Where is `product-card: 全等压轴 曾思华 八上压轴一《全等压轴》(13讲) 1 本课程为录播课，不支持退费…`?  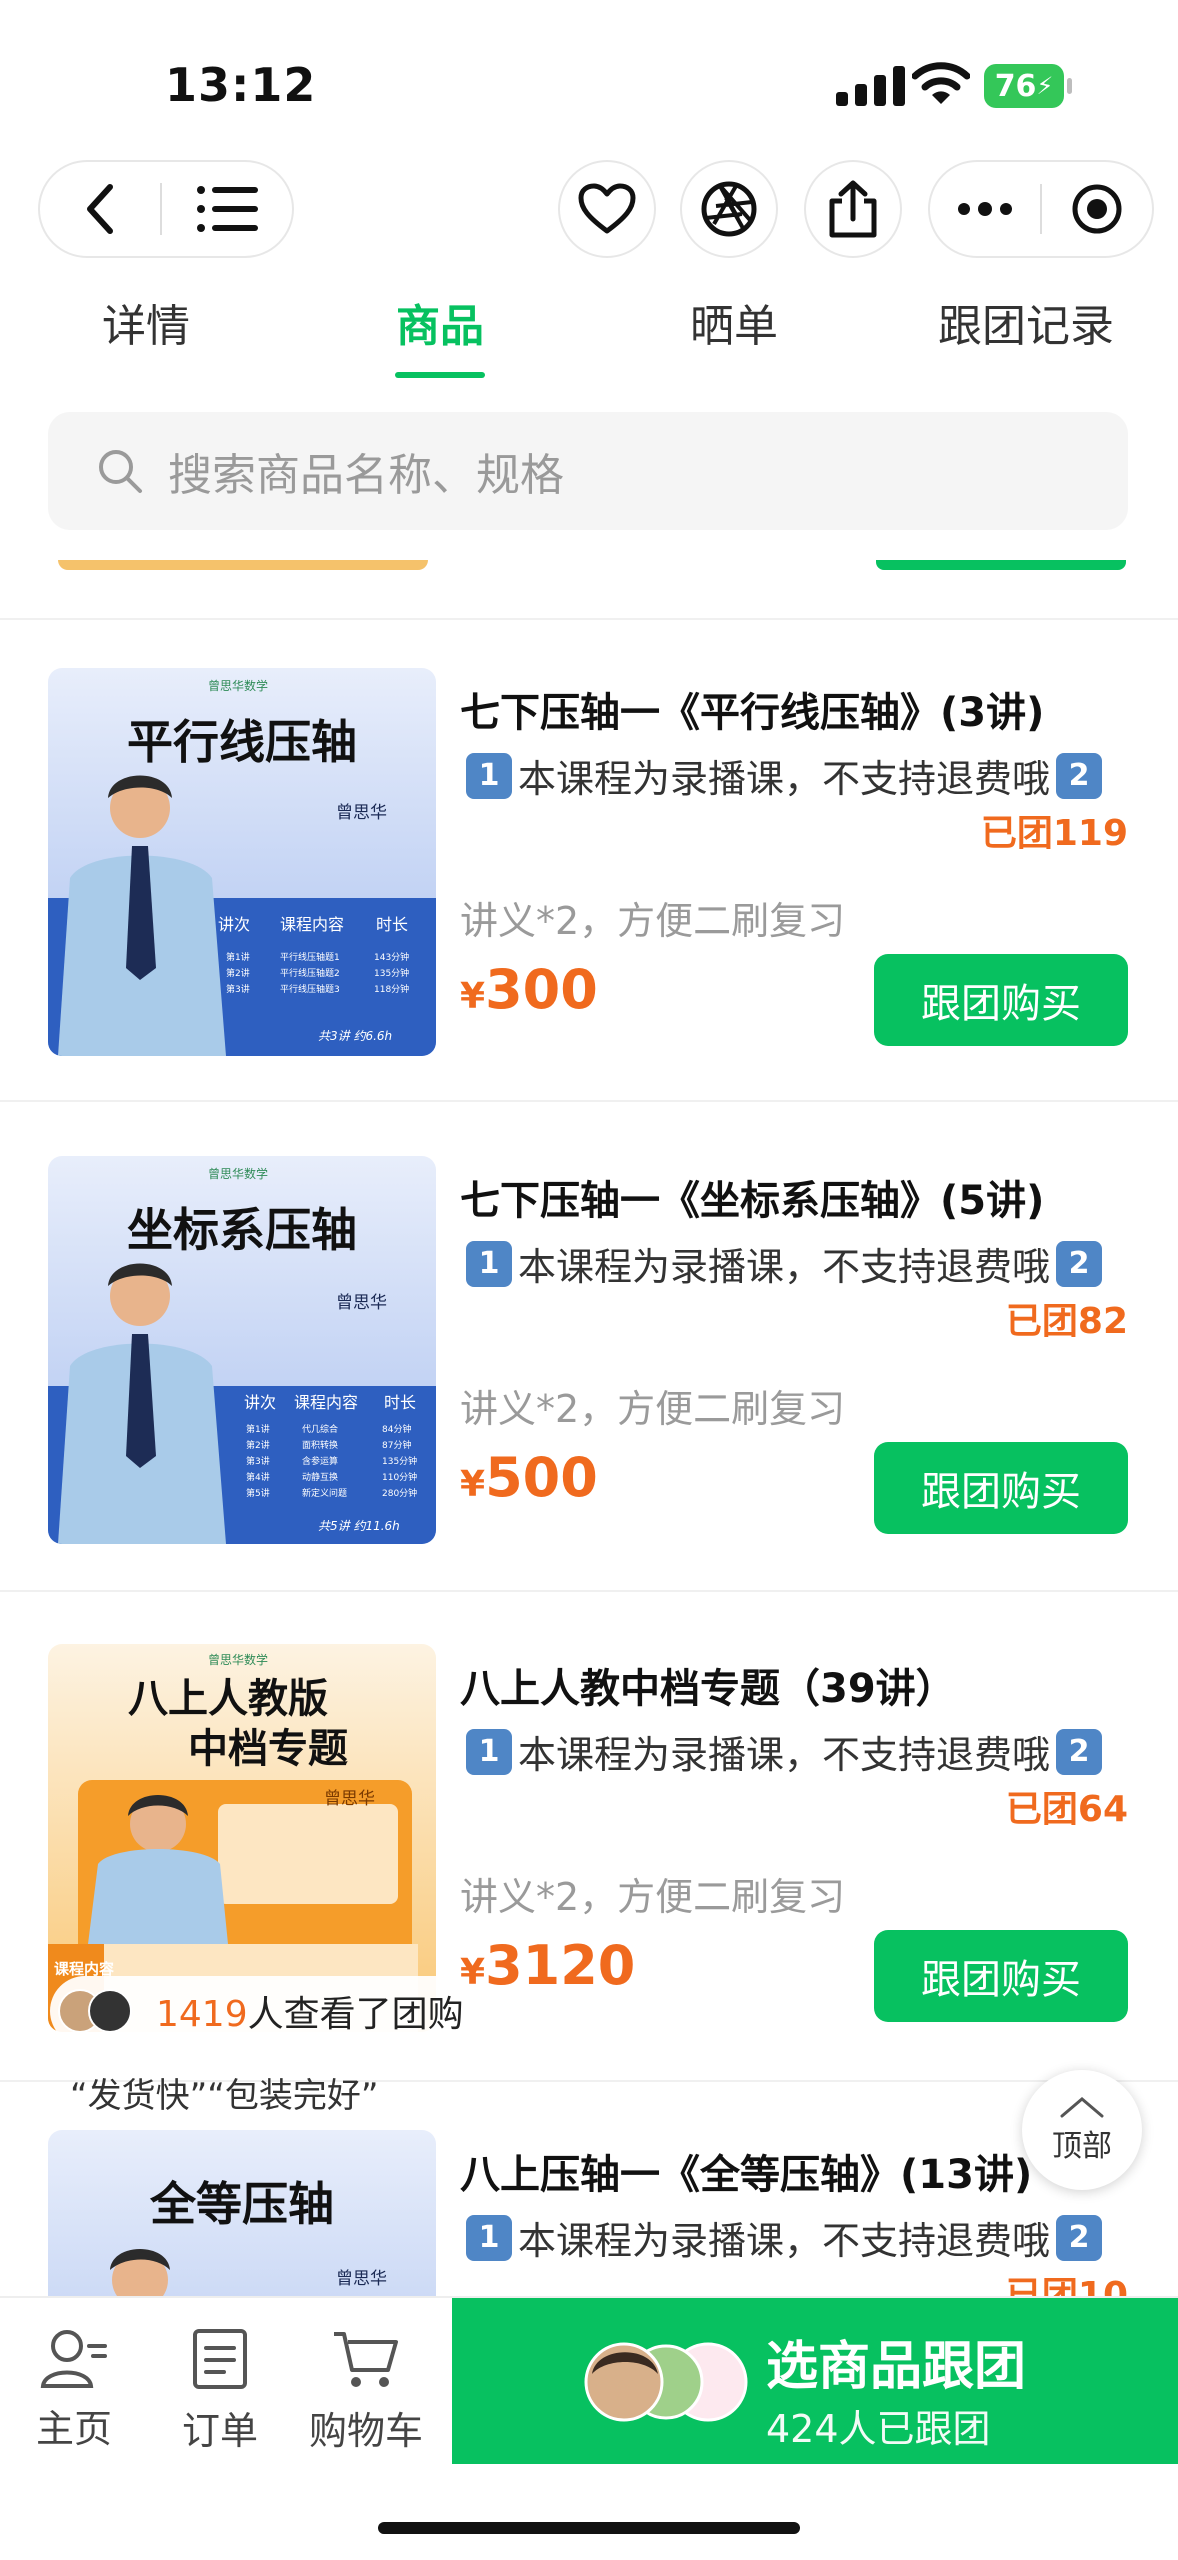 product-card: 全等压轴 曾思华 八上压轴一《全等压轴》(13讲) 1 本课程为录播课，不支持退费… is located at coordinates (589, 2197).